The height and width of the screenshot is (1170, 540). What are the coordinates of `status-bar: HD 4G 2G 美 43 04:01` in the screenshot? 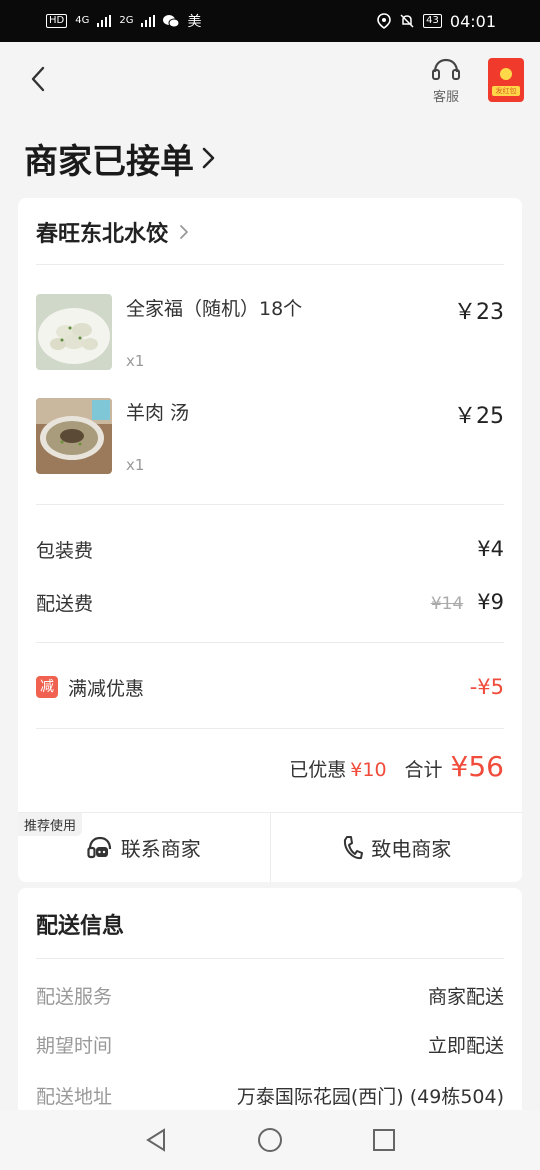 It's located at (270, 21).